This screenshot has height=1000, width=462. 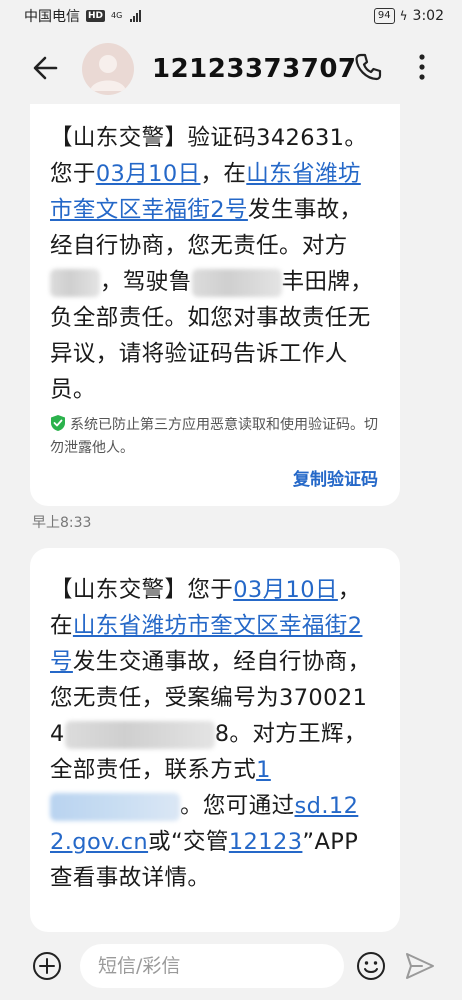 What do you see at coordinates (83, 16) in the screenshot?
I see `status-left: 中国电信 HD 4G` at bounding box center [83, 16].